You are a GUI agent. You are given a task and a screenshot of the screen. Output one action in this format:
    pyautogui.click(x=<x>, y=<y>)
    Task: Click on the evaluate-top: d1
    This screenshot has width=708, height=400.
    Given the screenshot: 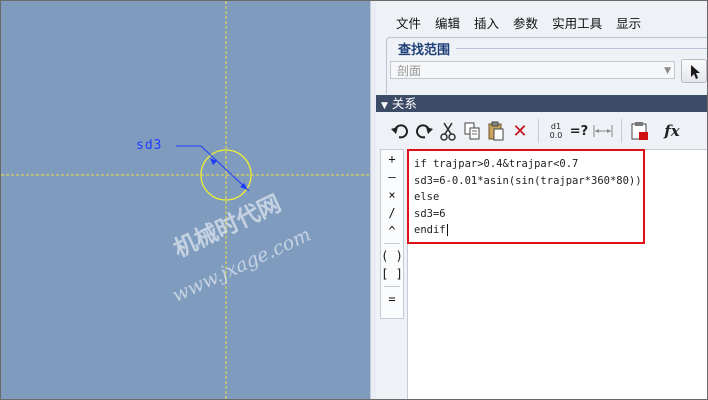 What is the action you would take?
    pyautogui.click(x=556, y=126)
    